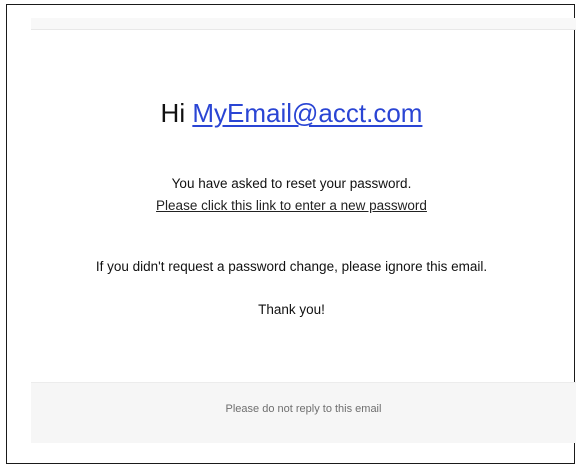 Image resolution: width=581 pixels, height=464 pixels. I want to click on email-header-strip, so click(303, 24).